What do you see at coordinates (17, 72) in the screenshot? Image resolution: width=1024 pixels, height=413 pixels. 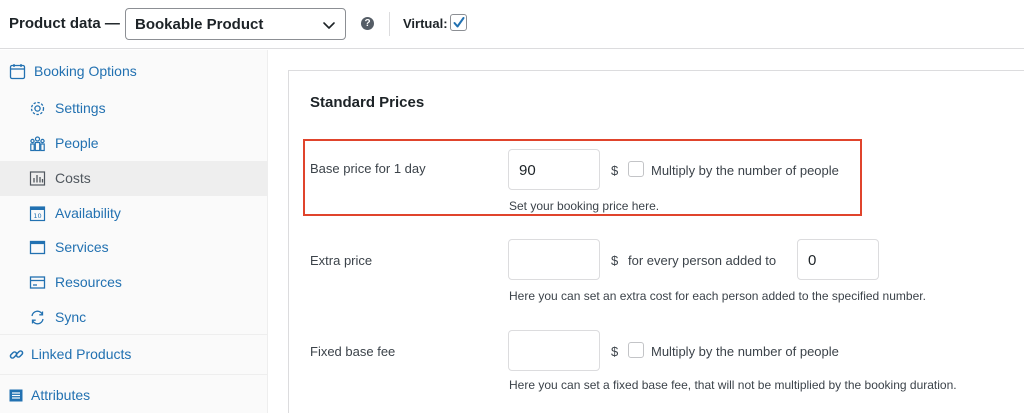 I see `calendar-icon` at bounding box center [17, 72].